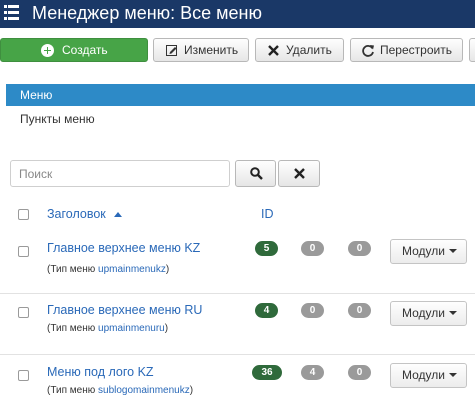  What do you see at coordinates (57, 119) in the screenshot?
I see `sidebar-item-menu-items: Пункты меню` at bounding box center [57, 119].